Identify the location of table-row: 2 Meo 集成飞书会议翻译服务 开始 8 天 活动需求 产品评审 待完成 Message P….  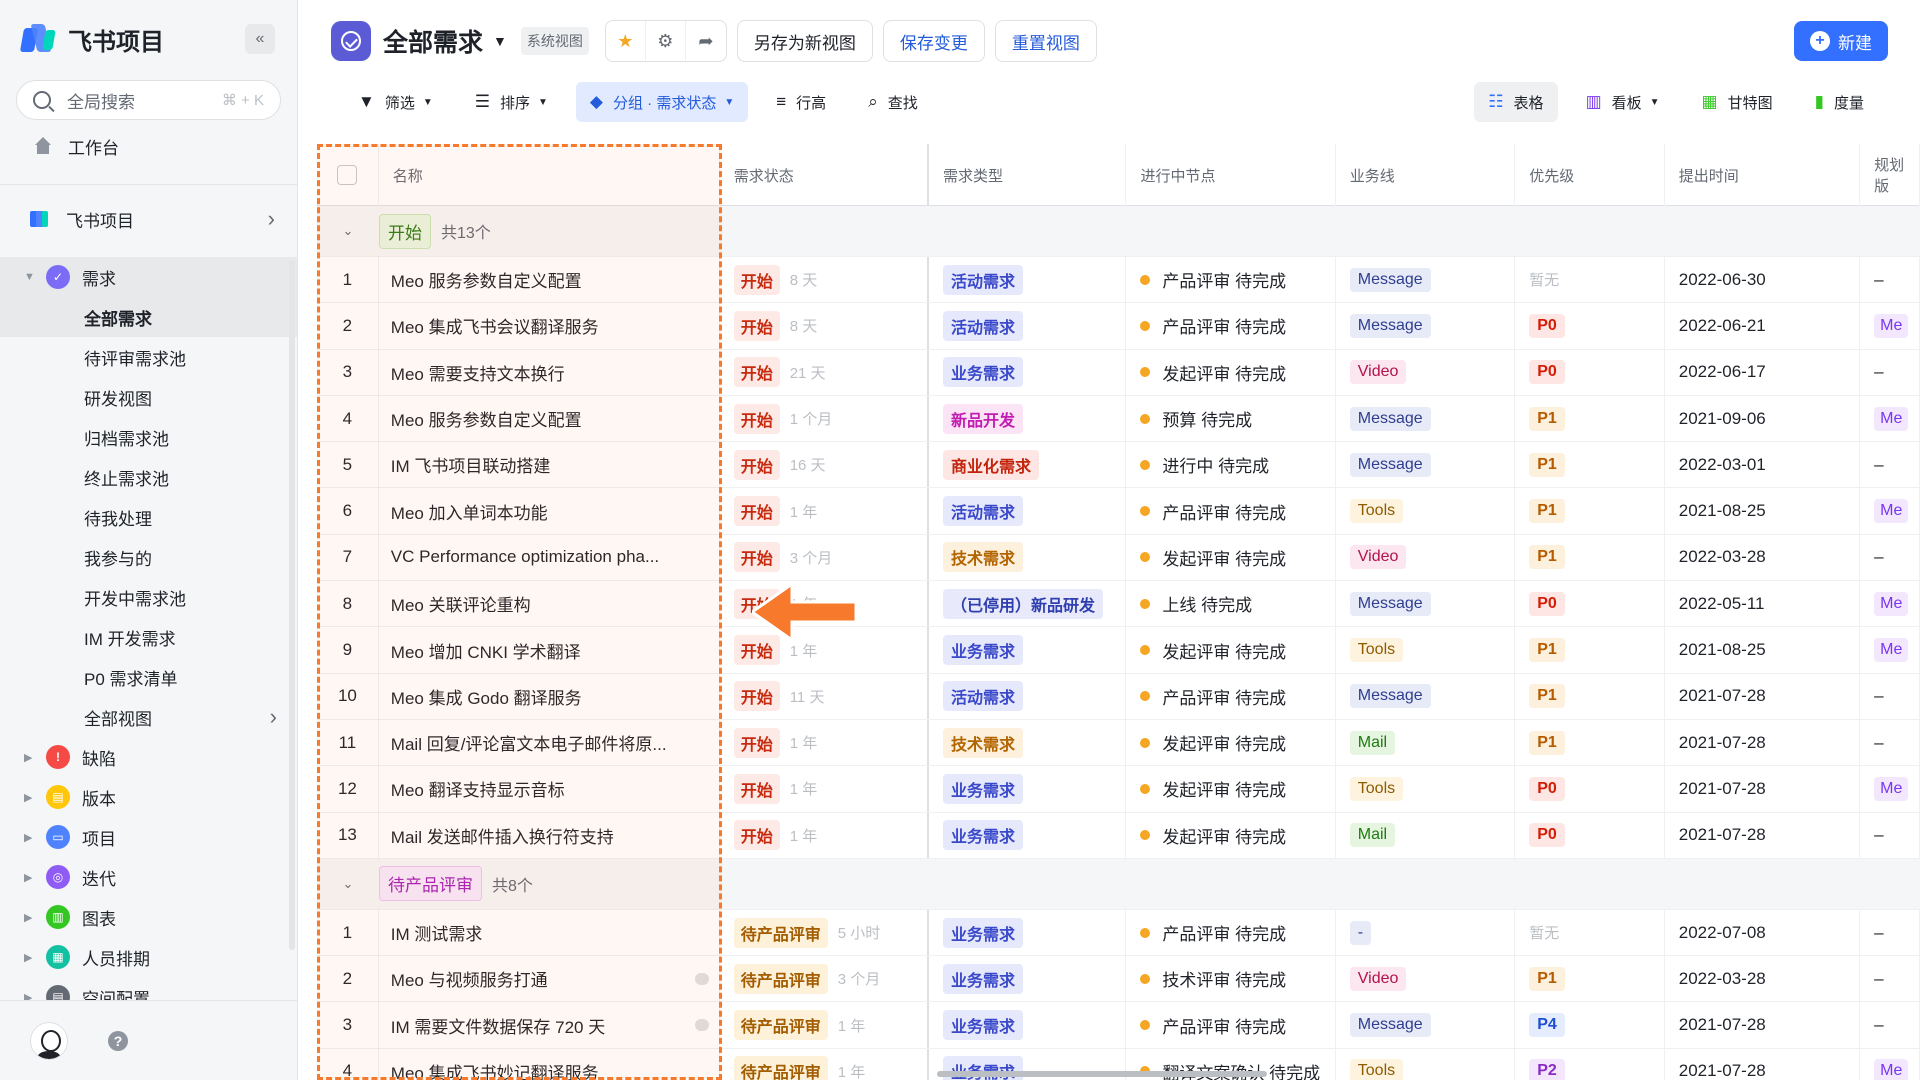
(1118, 326).